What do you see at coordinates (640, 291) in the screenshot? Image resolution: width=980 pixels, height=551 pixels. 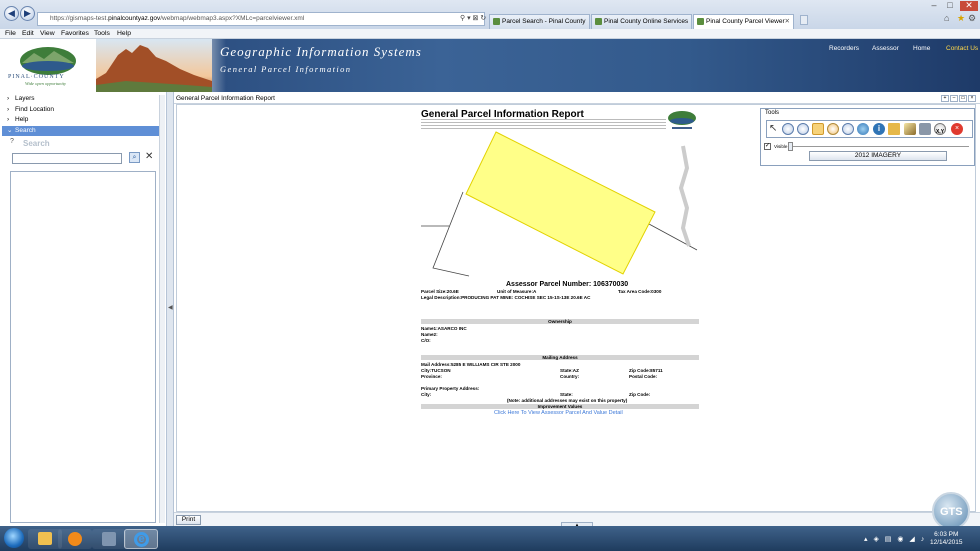 I see `tax-area: Tax Area Code:0300` at bounding box center [640, 291].